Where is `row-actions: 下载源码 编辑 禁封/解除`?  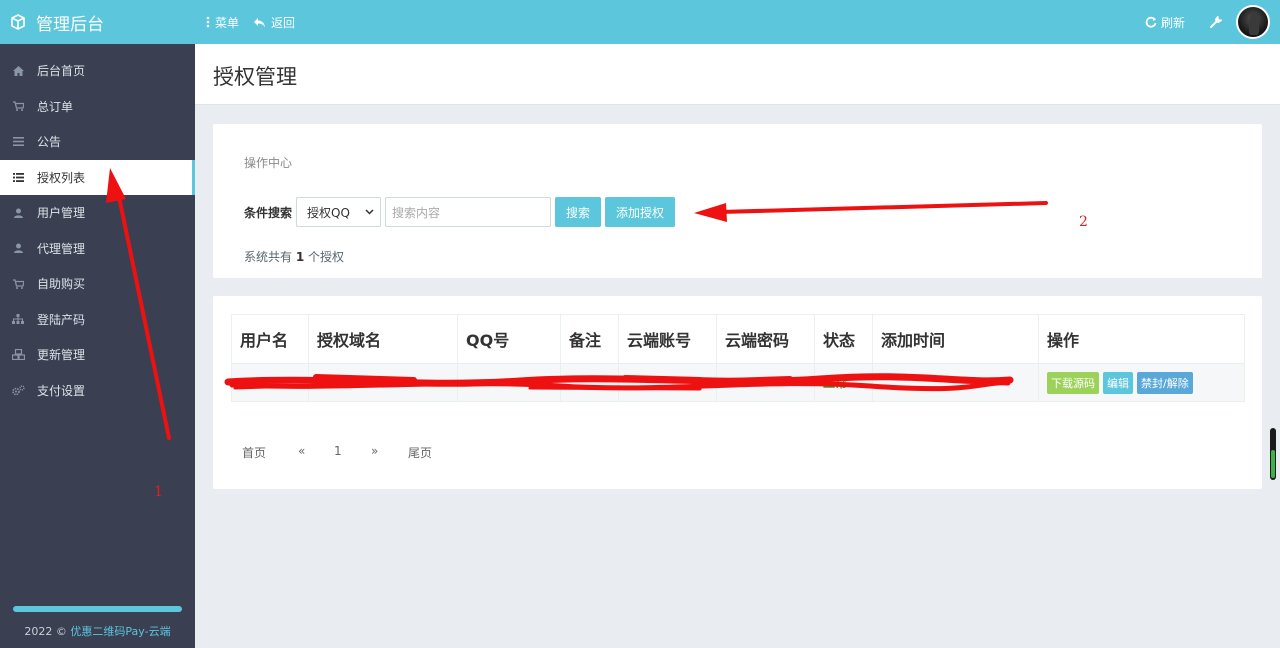 row-actions: 下载源码 编辑 禁封/解除 is located at coordinates (1145, 382).